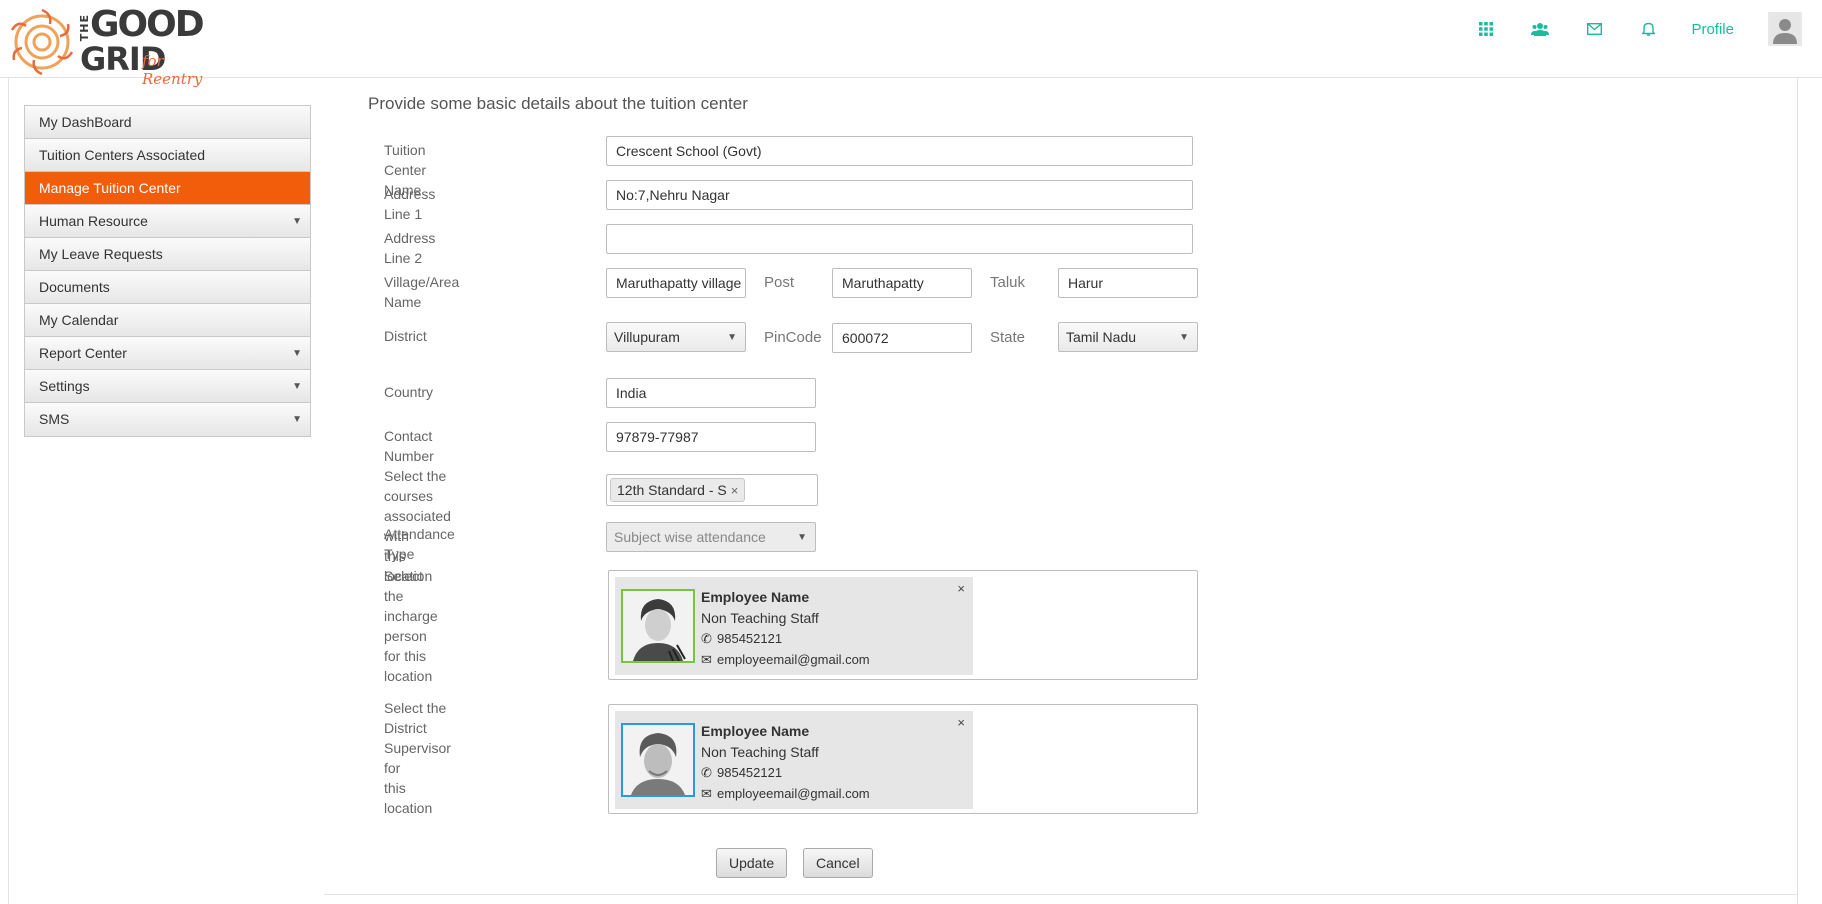  Describe the element at coordinates (167, 386) in the screenshot. I see `sidebar-item-settings: Settings ▼` at that location.